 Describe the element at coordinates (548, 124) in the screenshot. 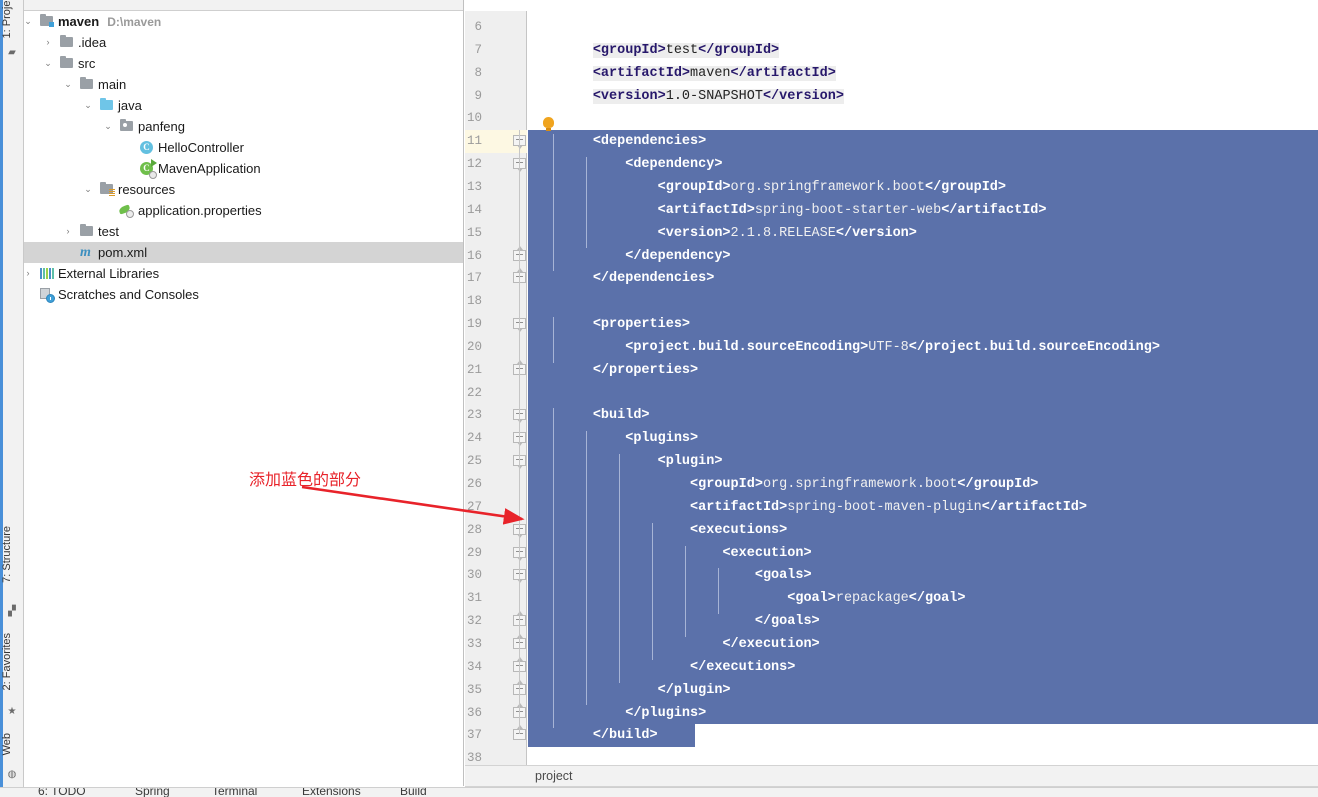

I see `lightbulb-icon` at that location.